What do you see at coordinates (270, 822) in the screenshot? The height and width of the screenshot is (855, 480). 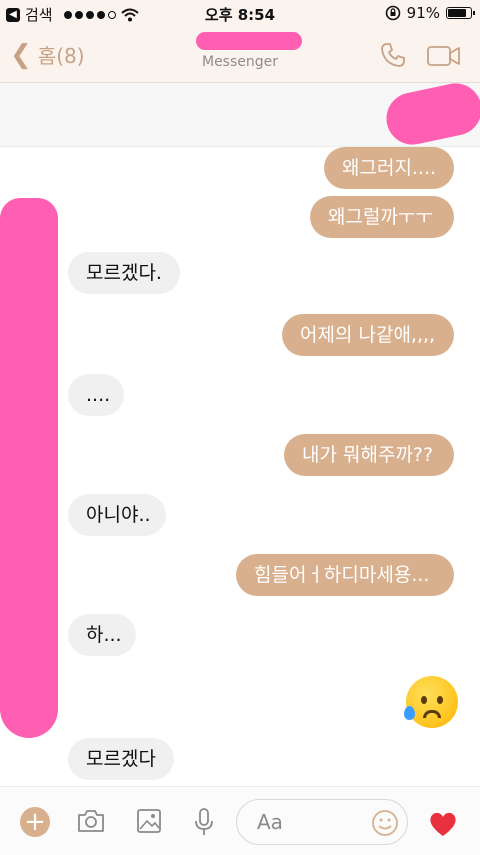 I see `message-input-placeholder: Aa` at bounding box center [270, 822].